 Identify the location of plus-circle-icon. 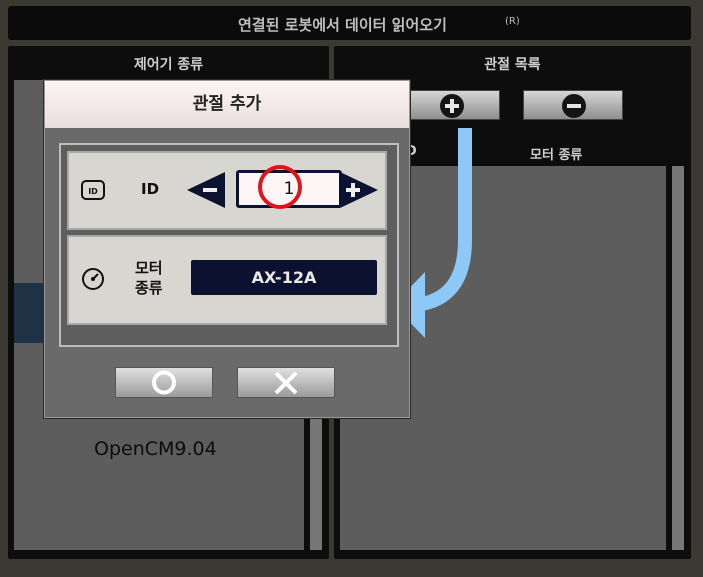
(452, 106).